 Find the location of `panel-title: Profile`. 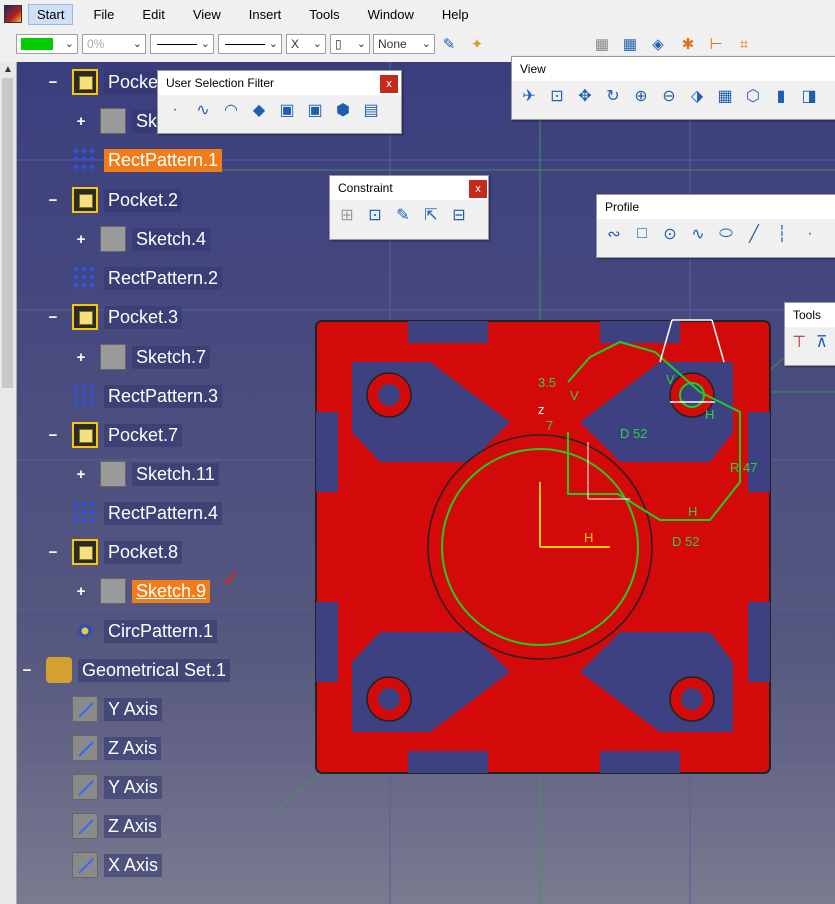

panel-title: Profile is located at coordinates (716, 207).